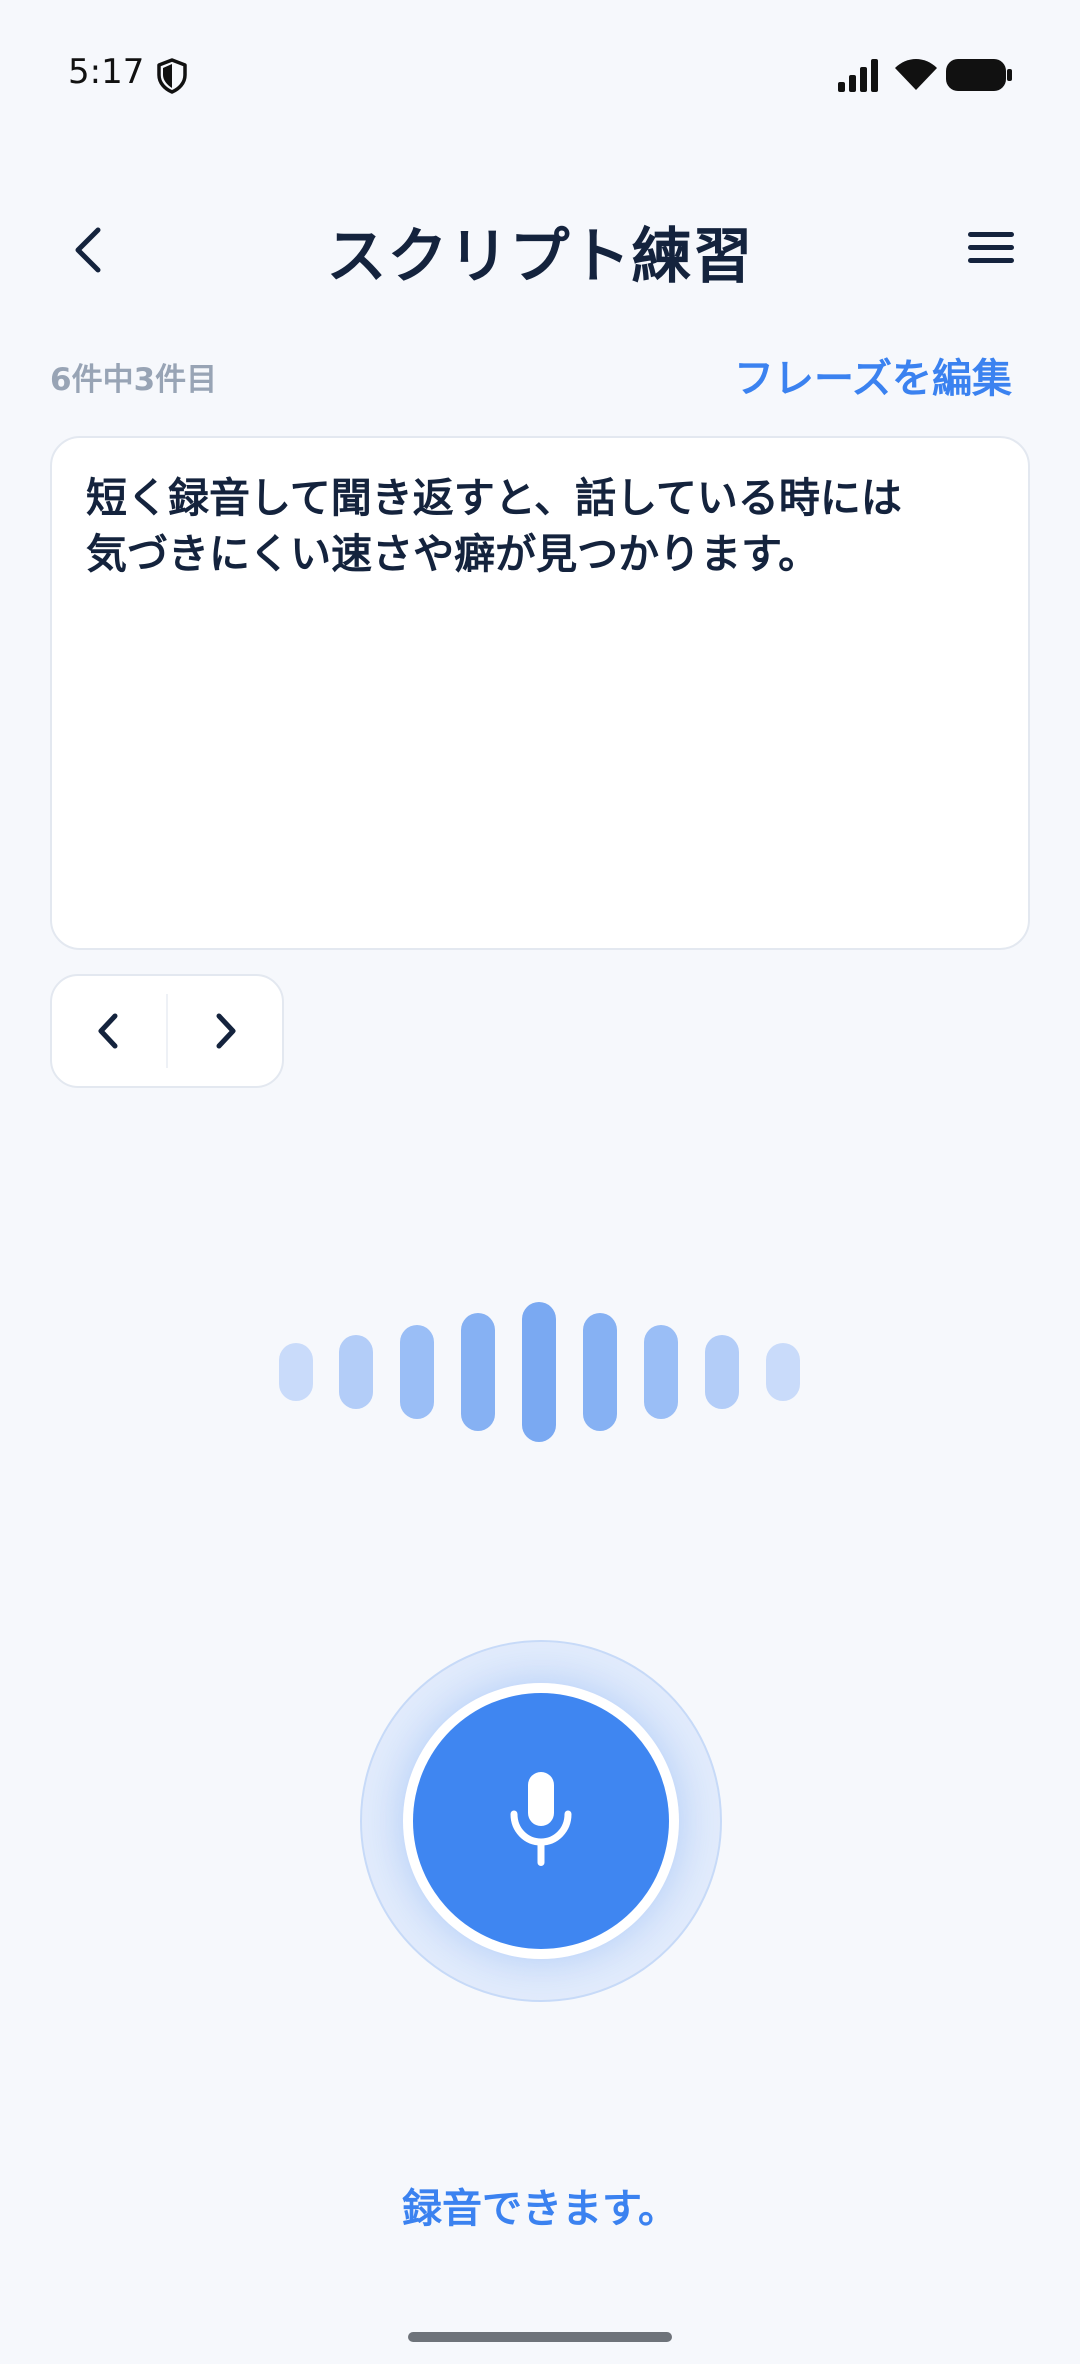 The image size is (1080, 2364). What do you see at coordinates (873, 375) in the screenshot?
I see `edit-phrase-link: フレーズを編集` at bounding box center [873, 375].